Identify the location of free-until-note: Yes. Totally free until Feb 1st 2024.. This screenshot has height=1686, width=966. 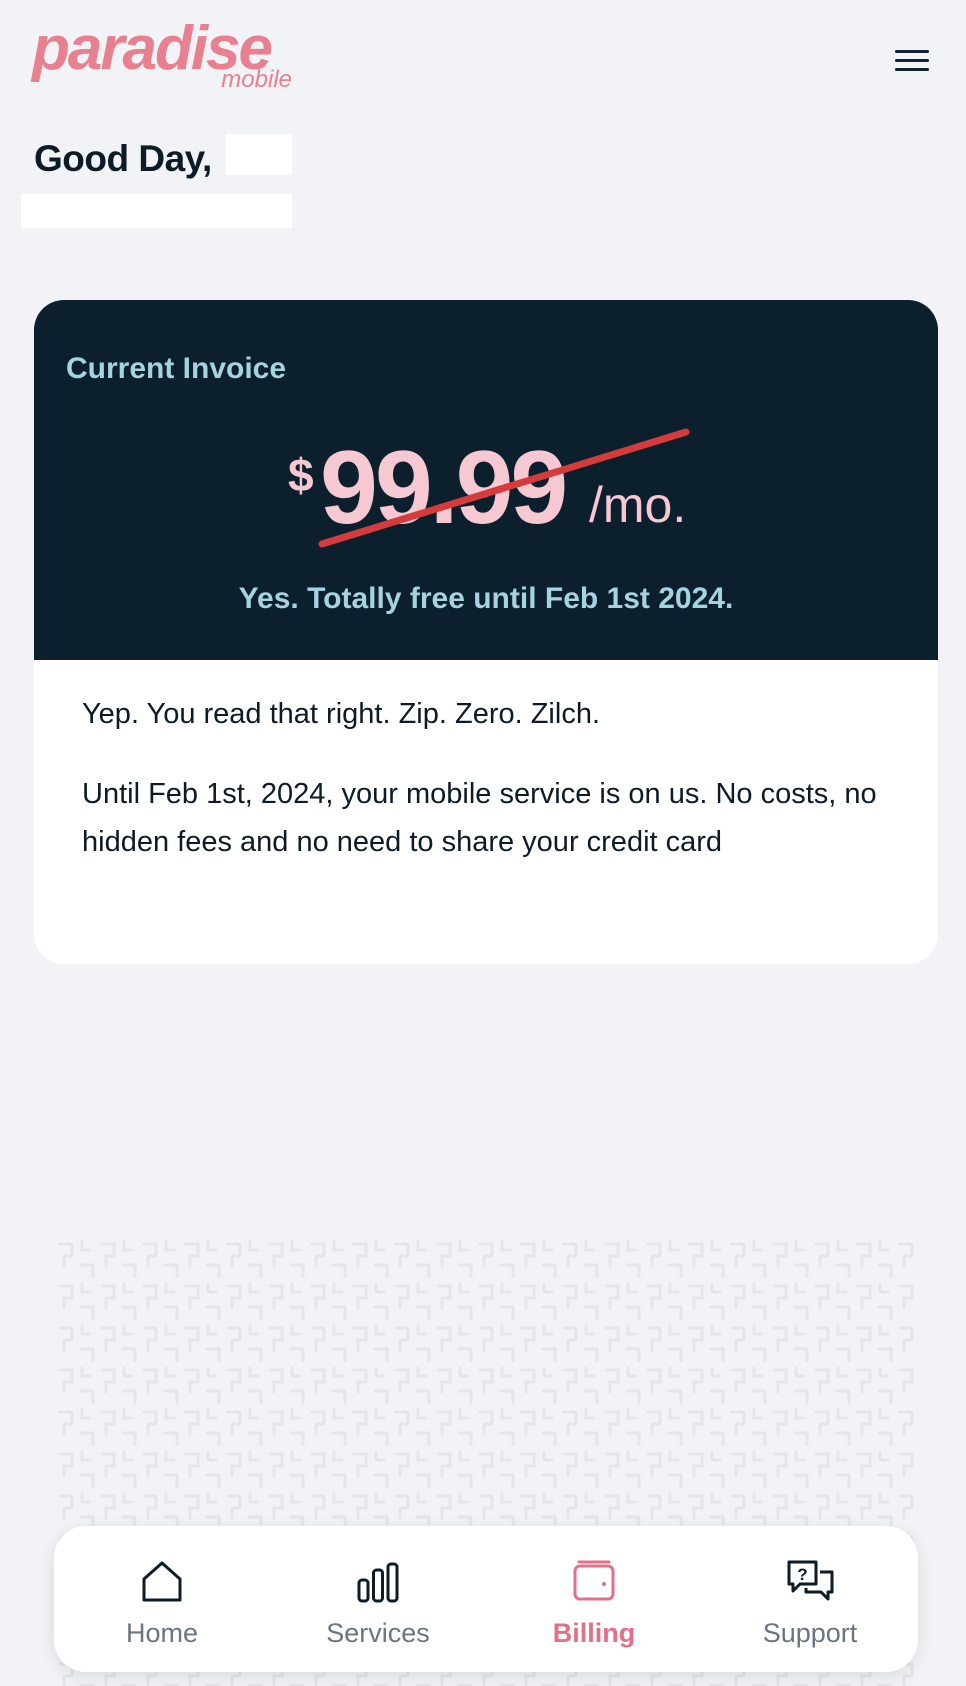
(486, 598).